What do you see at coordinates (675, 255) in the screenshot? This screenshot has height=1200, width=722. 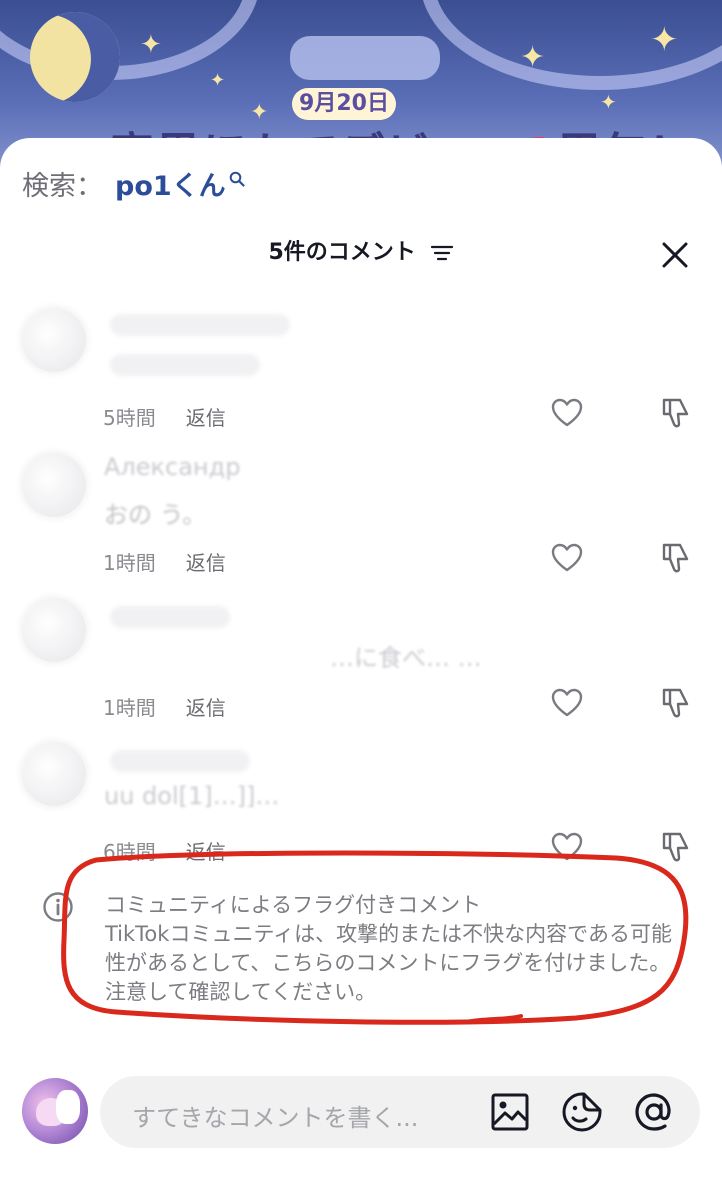 I see `close-icon` at bounding box center [675, 255].